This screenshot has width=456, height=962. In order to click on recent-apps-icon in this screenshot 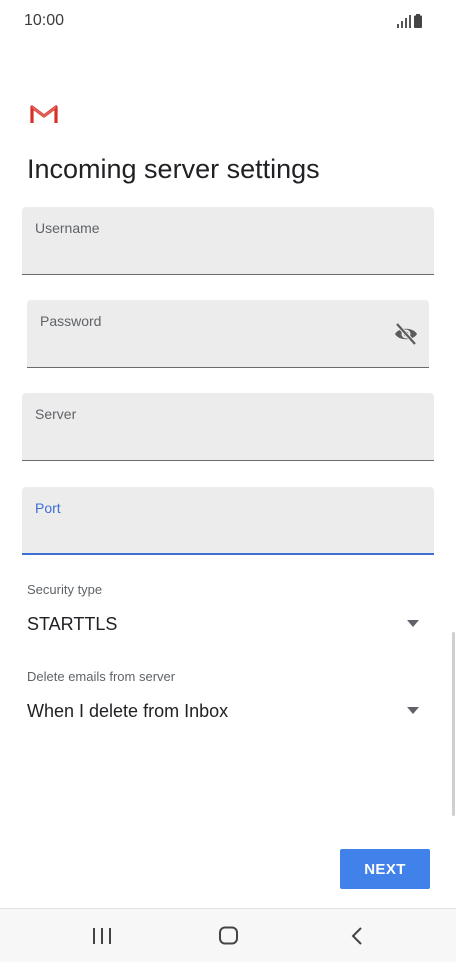, I will do `click(102, 936)`.